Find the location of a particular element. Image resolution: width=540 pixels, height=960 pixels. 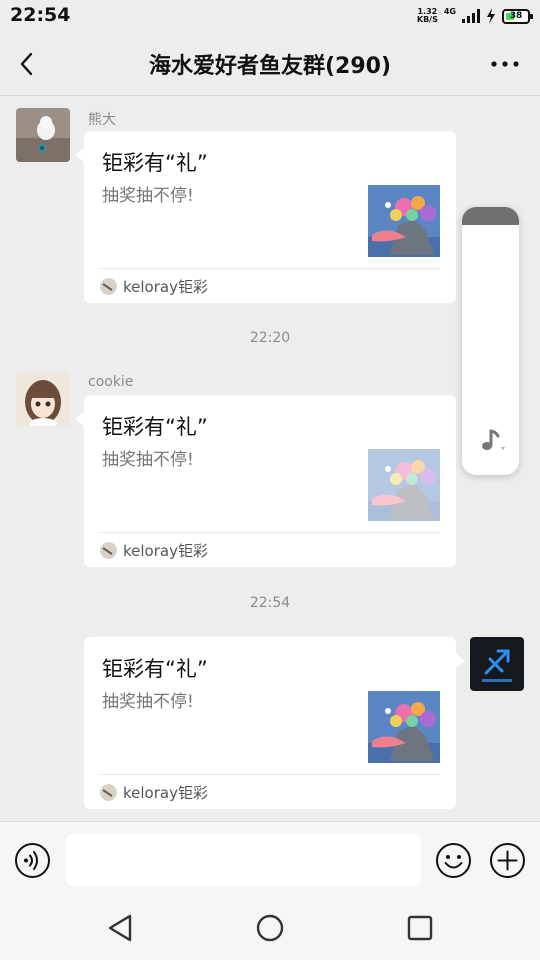

input-bar is located at coordinates (270, 859).